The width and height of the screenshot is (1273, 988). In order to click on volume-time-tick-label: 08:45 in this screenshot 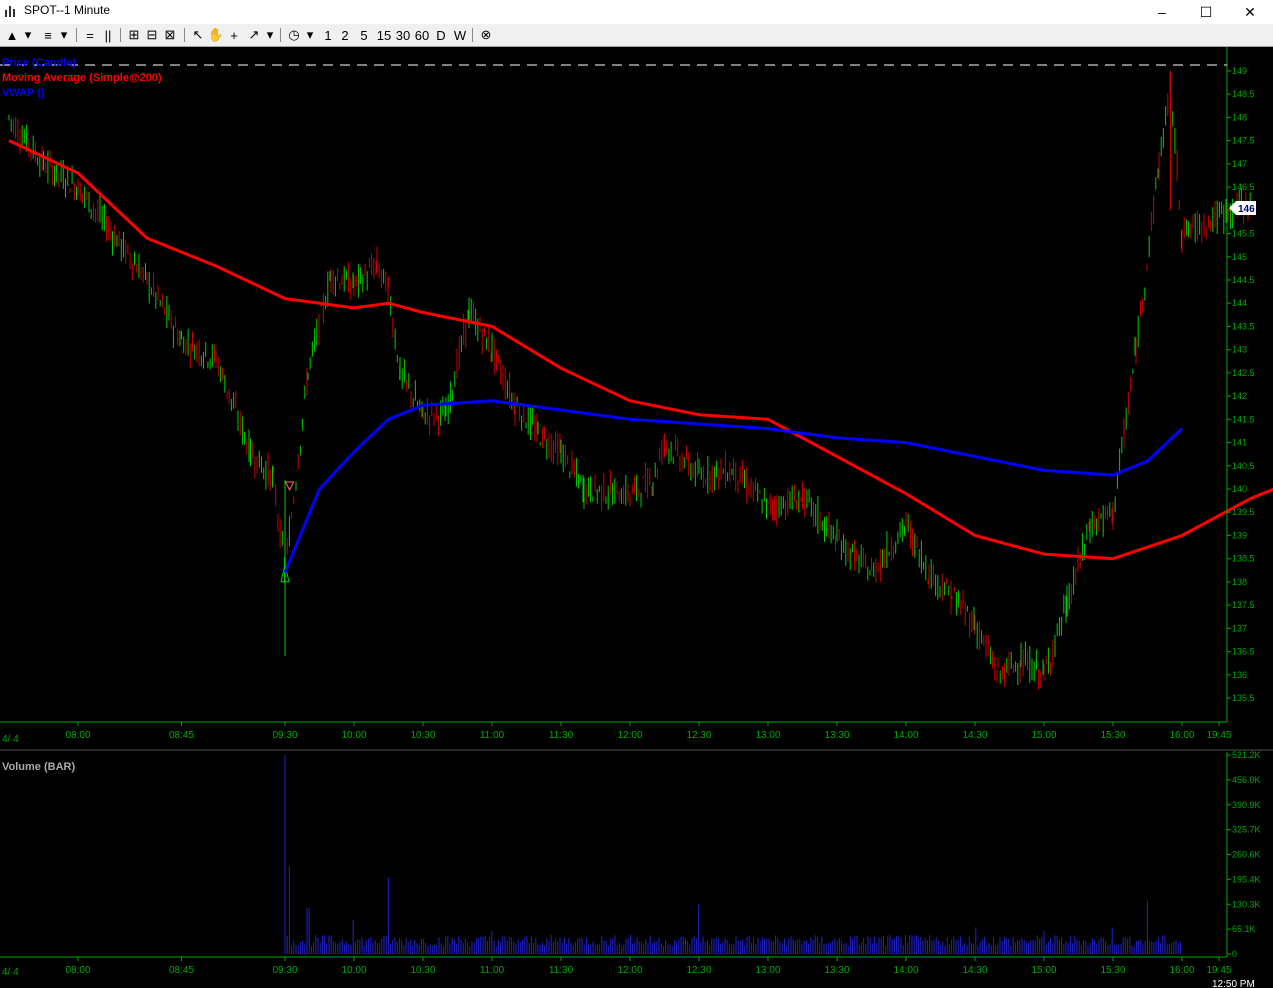, I will do `click(181, 970)`.